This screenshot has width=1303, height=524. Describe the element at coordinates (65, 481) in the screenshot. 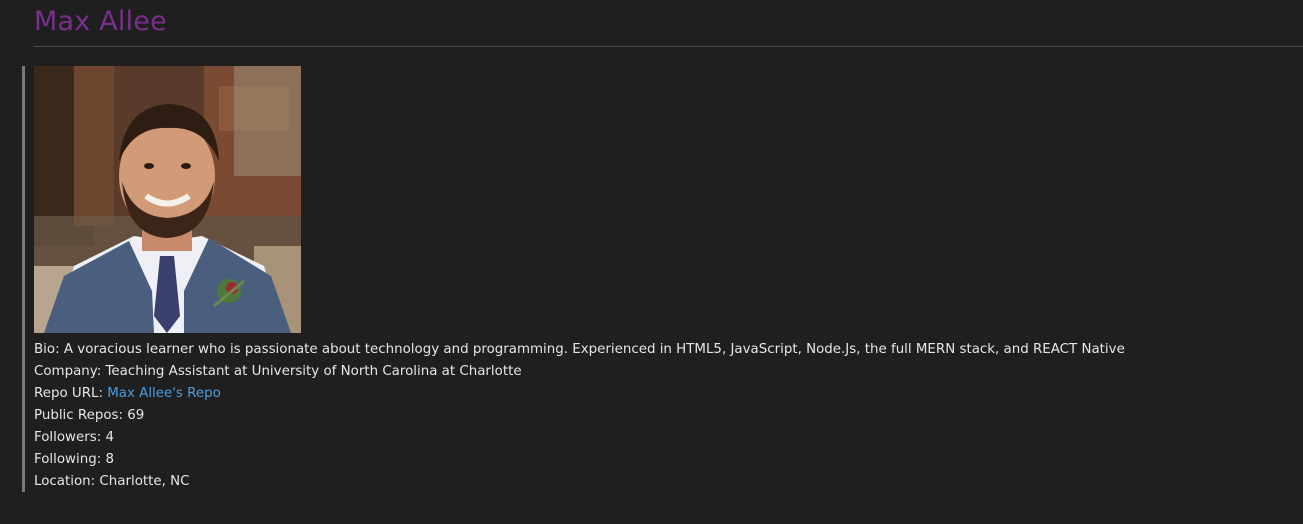

I see `location-label: Location:` at that location.